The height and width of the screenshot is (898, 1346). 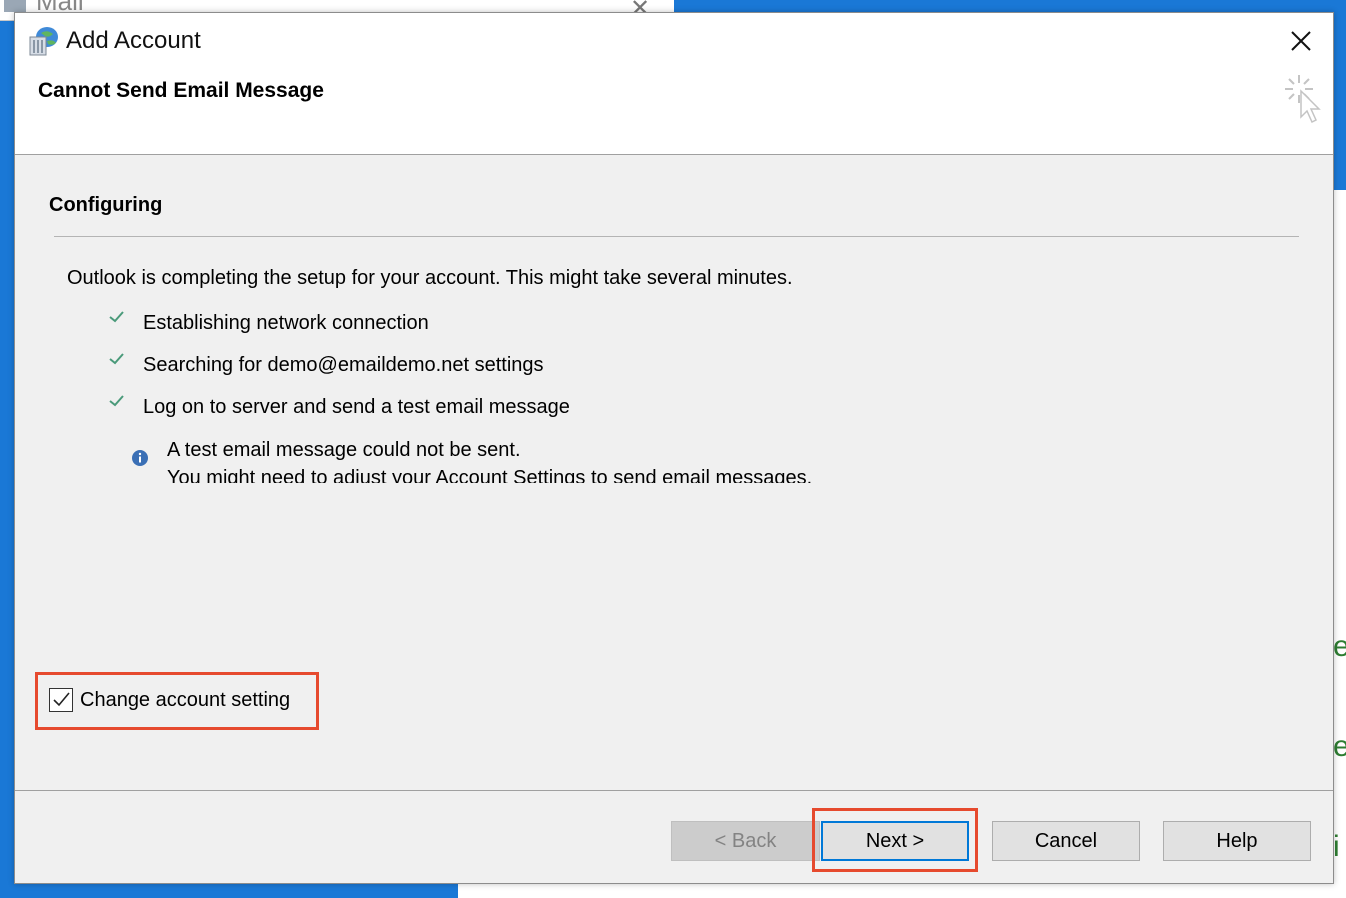 What do you see at coordinates (185, 700) in the screenshot?
I see `checkbox-label: Change account setting` at bounding box center [185, 700].